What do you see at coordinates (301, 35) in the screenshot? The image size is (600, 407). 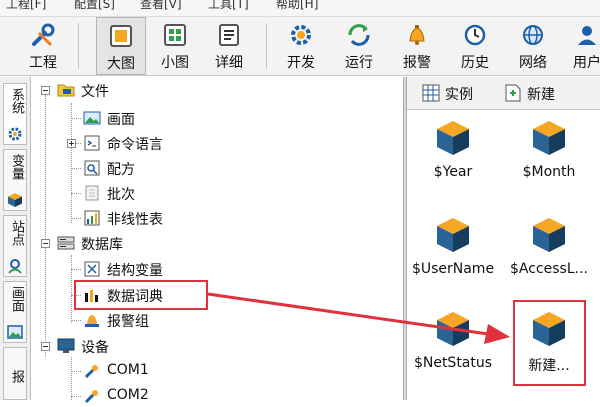 I see `gear-icon` at bounding box center [301, 35].